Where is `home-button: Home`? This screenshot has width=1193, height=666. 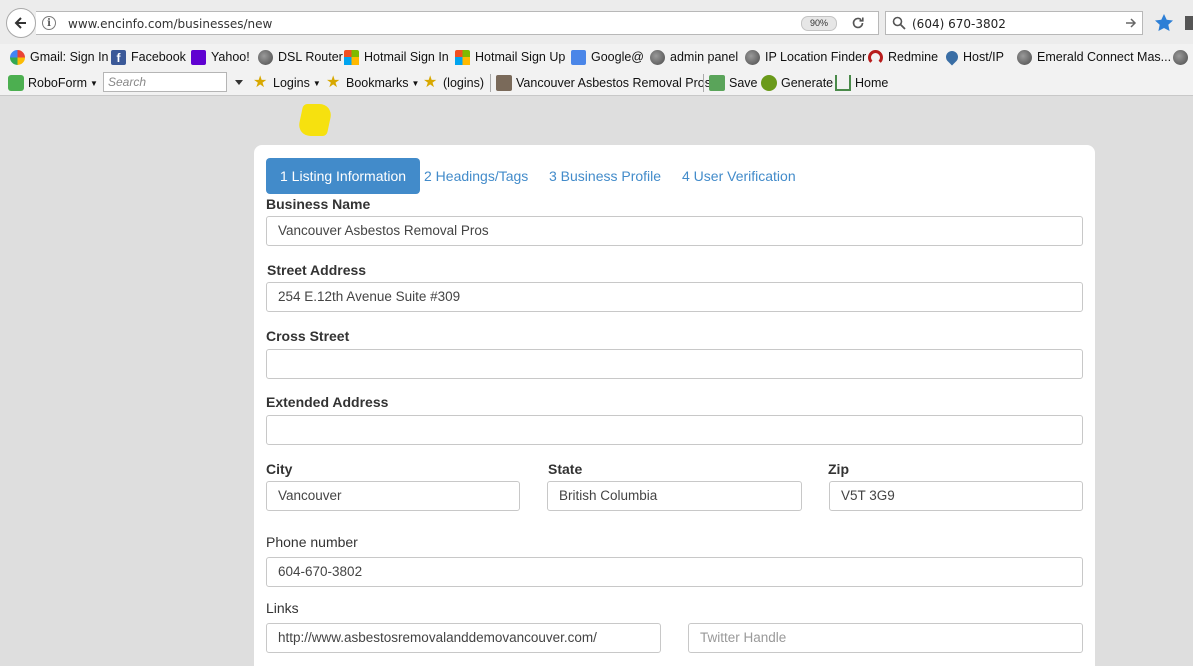
home-button: Home is located at coordinates (861, 83).